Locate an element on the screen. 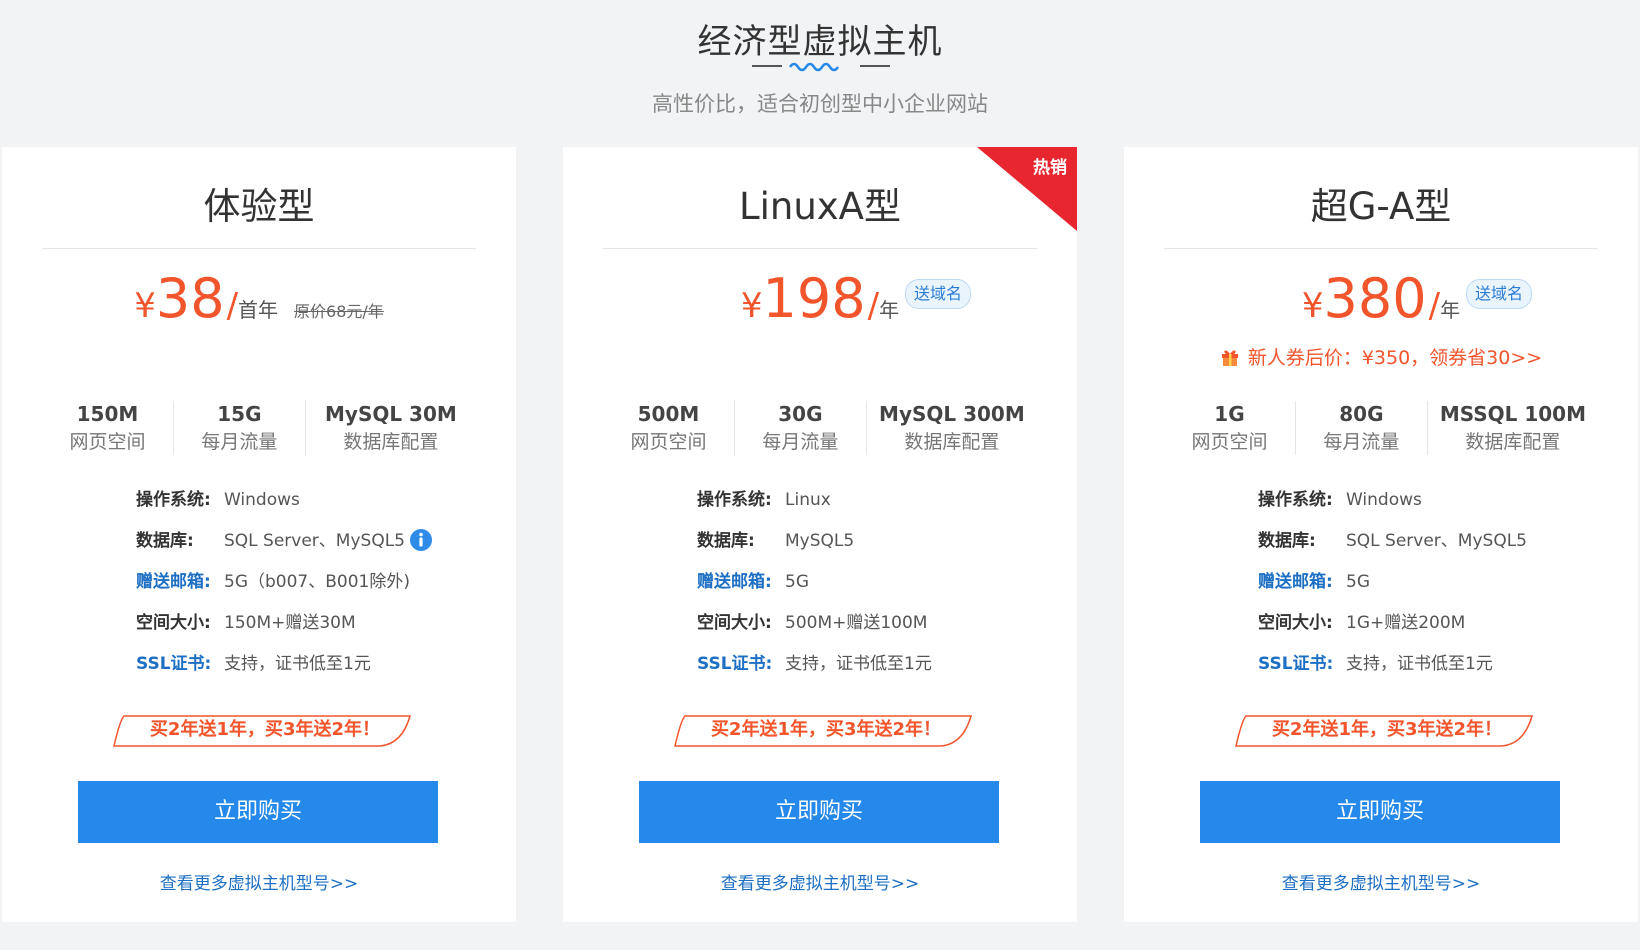 This screenshot has height=950, width=1640. spec-database: MSSQL 100M 数据库配置 is located at coordinates (1512, 427).